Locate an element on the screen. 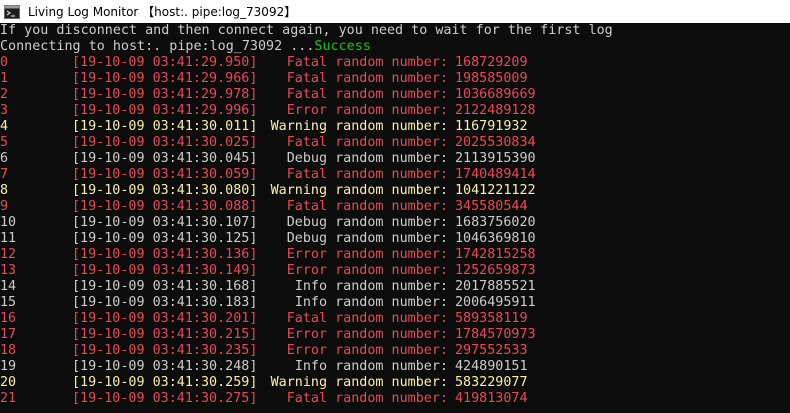 Image resolution: width=790 pixels, height=413 pixels. log-timestamp: [19-10-09 03:41:30.235] is located at coordinates (165, 350).